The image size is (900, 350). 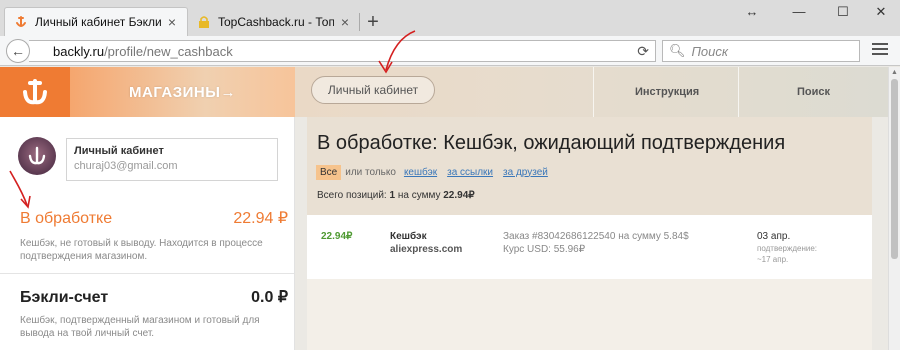 I want to click on filter-for-friends: за друзей, so click(x=525, y=172).